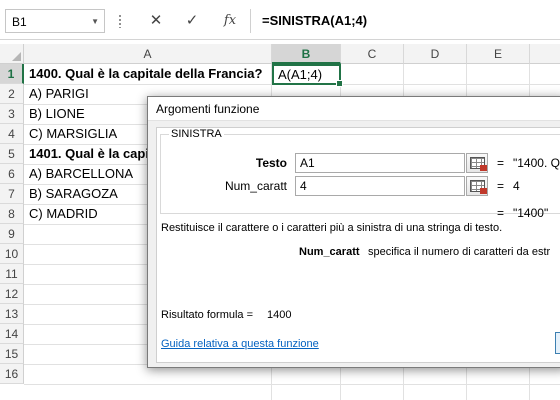 This screenshot has width=560, height=400. Describe the element at coordinates (516, 186) in the screenshot. I see `arg-result-num-caratt: 4` at that location.